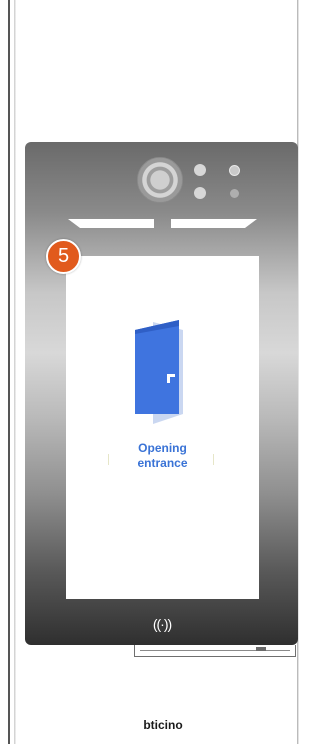  I want to click on bottom-ledge, so click(215, 651).